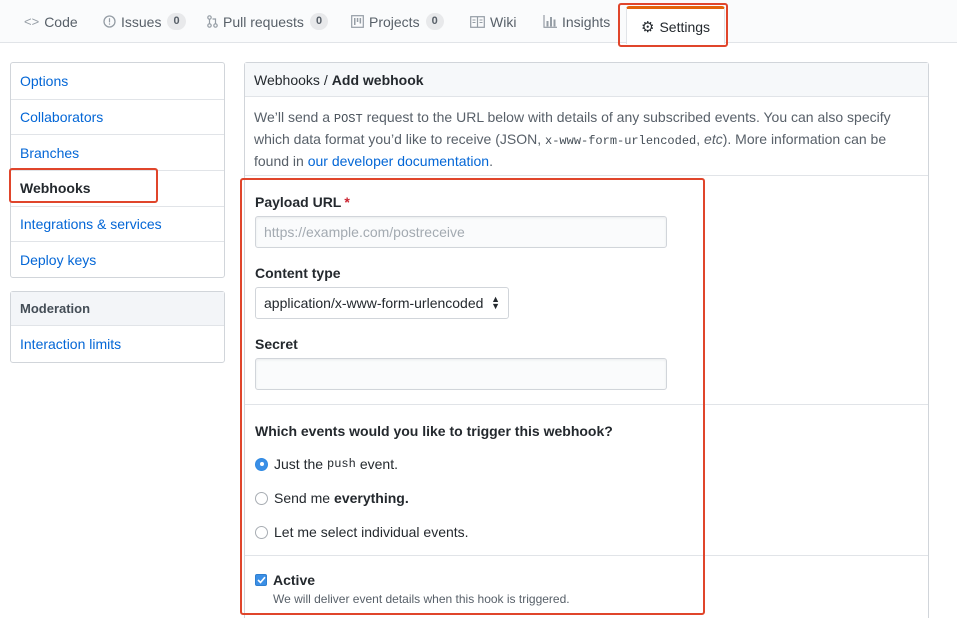 The image size is (957, 618). What do you see at coordinates (461, 232) in the screenshot?
I see `payload-url-input` at bounding box center [461, 232].